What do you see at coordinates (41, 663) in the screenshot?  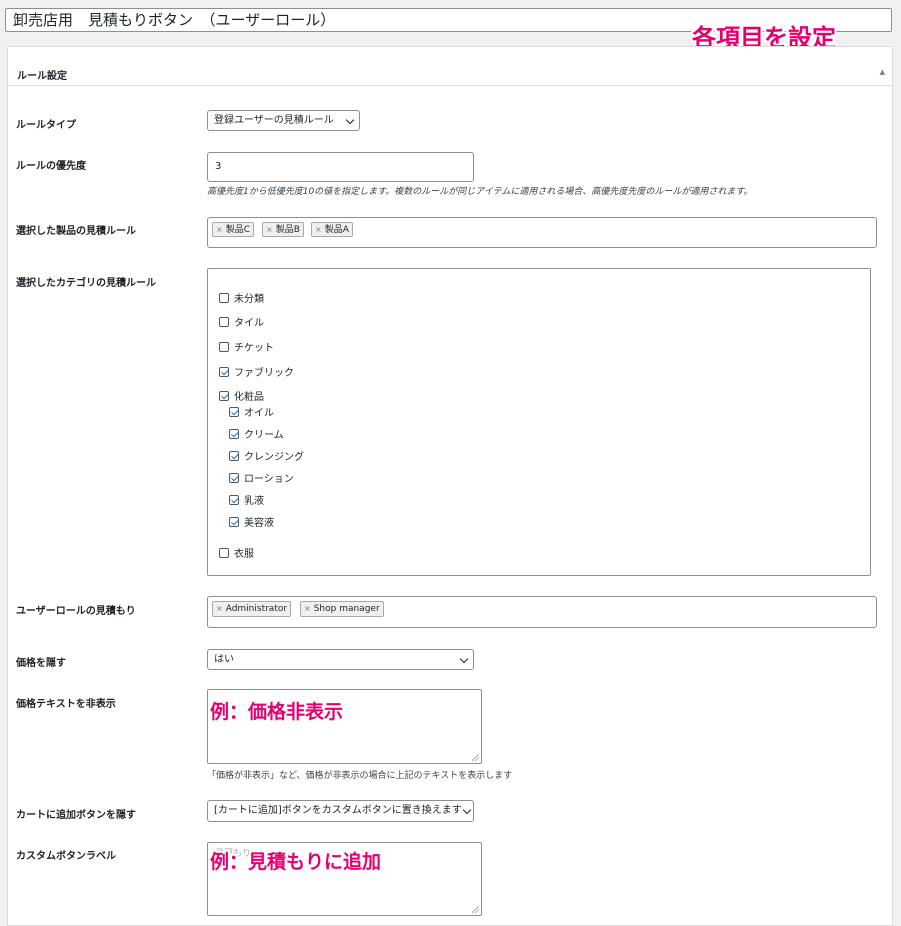 I see `hide-price-label: 価格を隠す` at bounding box center [41, 663].